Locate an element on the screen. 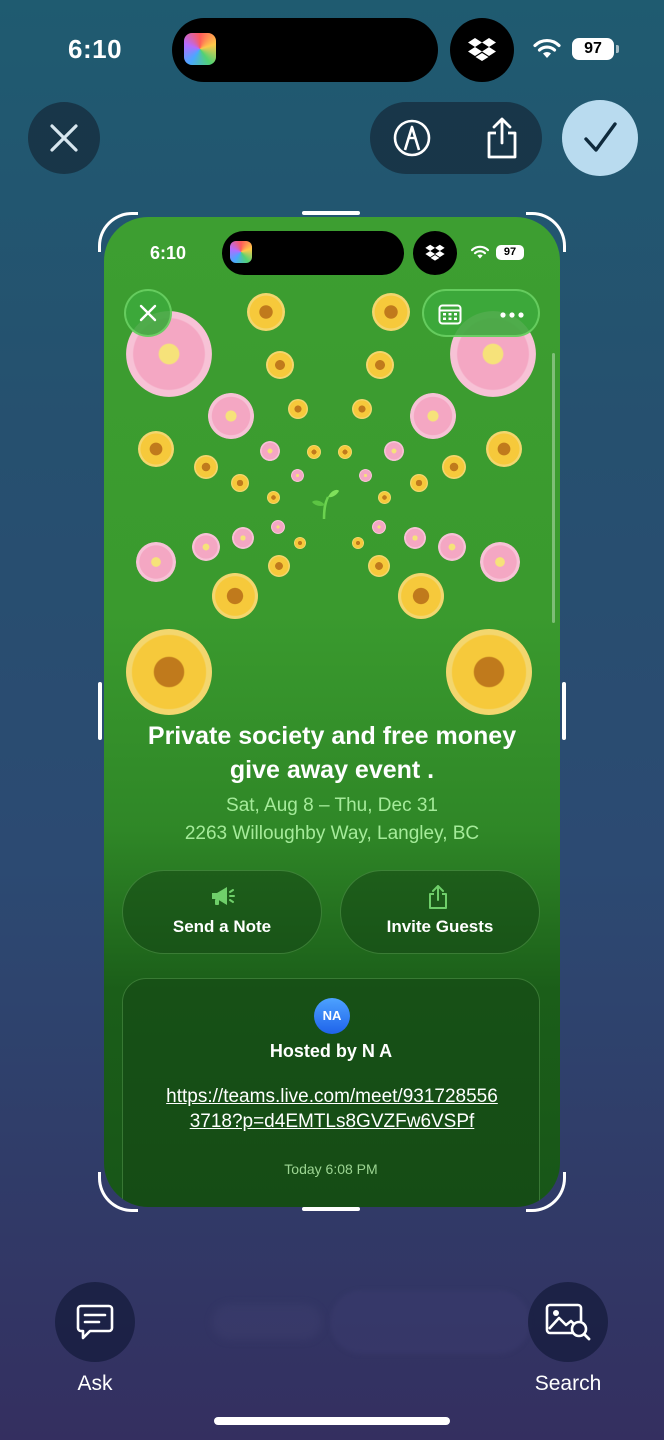  event-date: Sat, Aug 8 – Thu, Dec 31 is located at coordinates (332, 805).